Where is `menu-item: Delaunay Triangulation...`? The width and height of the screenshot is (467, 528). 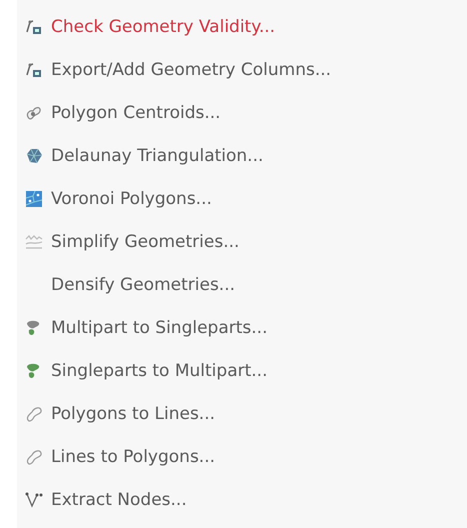 menu-item: Delaunay Triangulation... is located at coordinates (242, 155).